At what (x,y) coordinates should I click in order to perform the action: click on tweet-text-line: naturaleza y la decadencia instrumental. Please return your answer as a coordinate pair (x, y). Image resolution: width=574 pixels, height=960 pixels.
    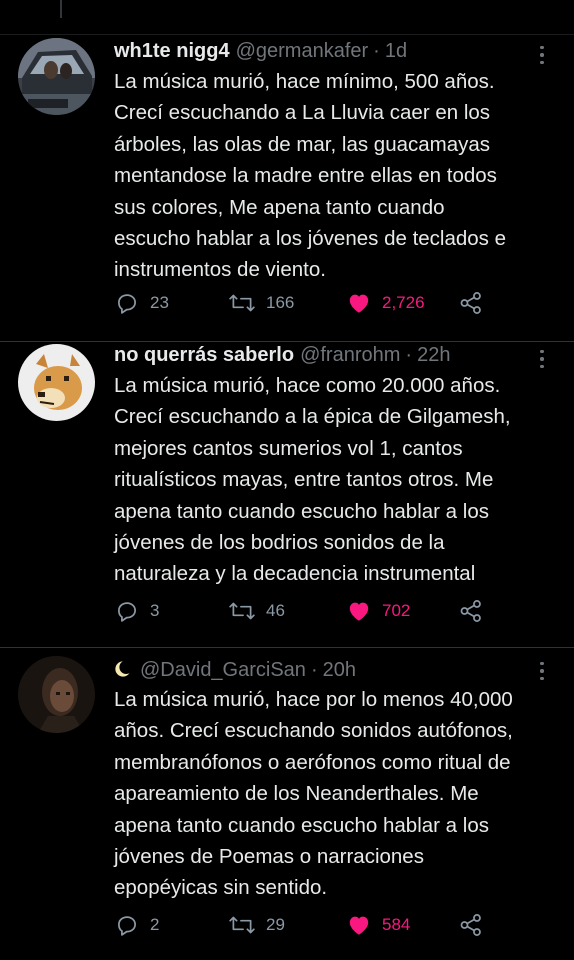
    Looking at the image, I should click on (295, 574).